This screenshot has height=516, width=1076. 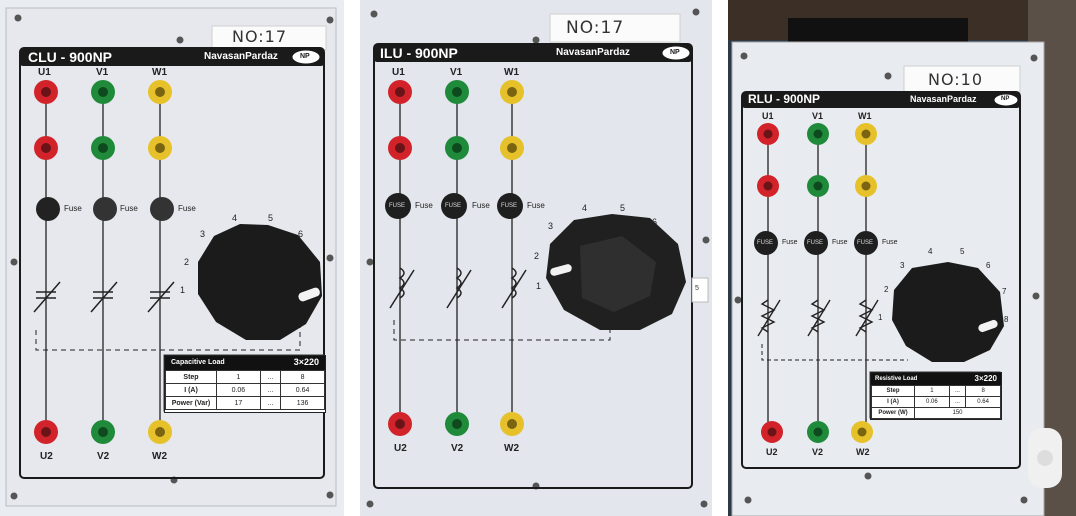 I want to click on ilu-dial-step-2: 2, so click(x=537, y=256).